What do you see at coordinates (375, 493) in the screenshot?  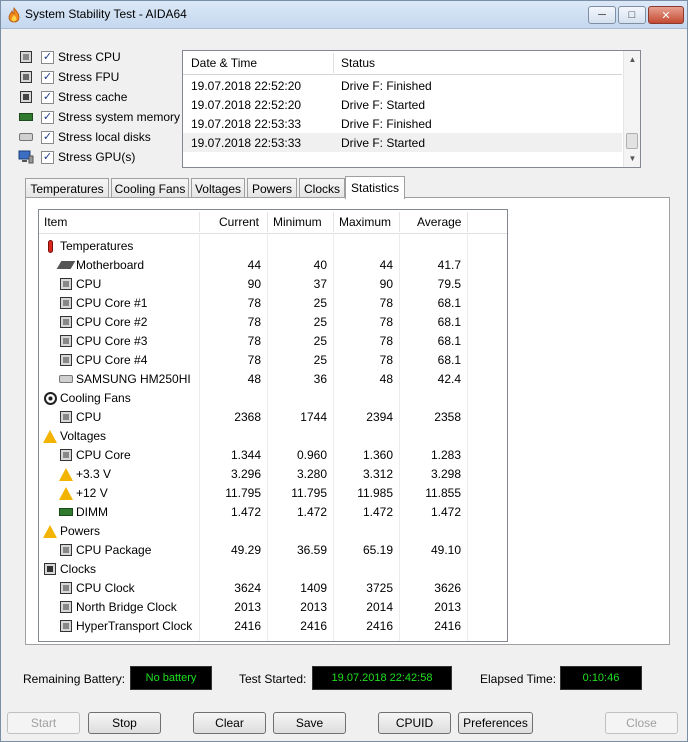 I see `maximum-value: 11.985` at bounding box center [375, 493].